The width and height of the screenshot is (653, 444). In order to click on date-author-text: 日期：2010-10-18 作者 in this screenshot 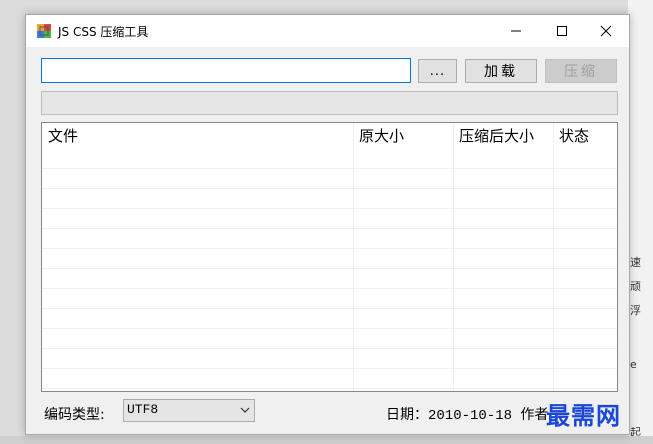, I will do `click(467, 416)`.